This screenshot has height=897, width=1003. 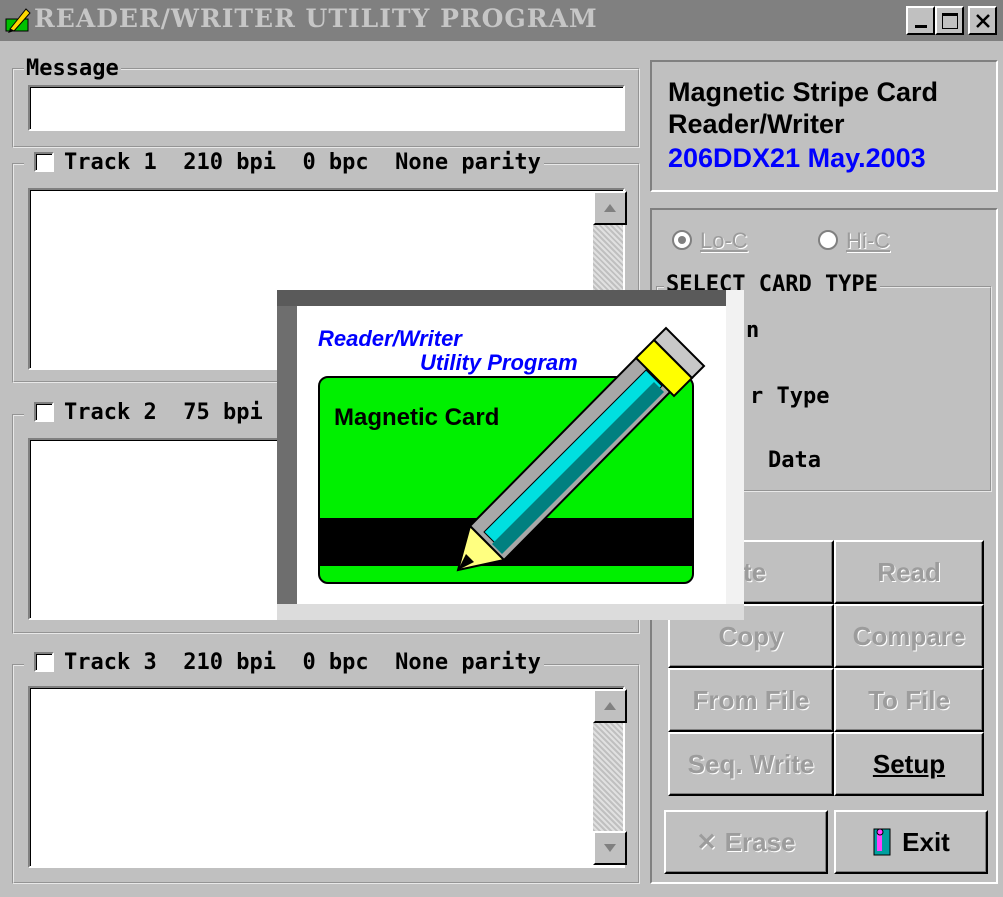 I want to click on seq-write-button: Seq. Write, so click(x=751, y=764).